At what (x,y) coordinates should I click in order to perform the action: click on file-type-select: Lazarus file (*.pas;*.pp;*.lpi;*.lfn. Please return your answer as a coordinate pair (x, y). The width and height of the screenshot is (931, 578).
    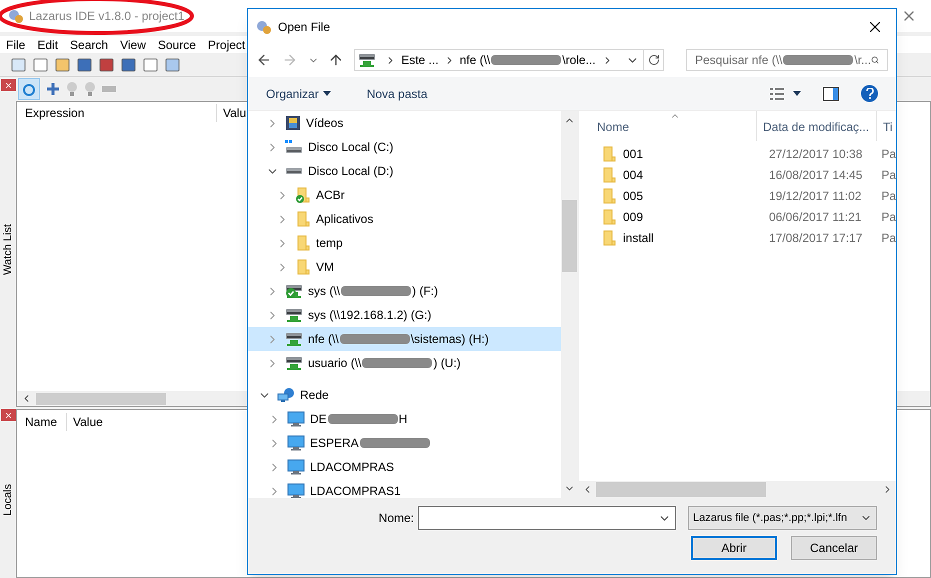
    Looking at the image, I should click on (782, 518).